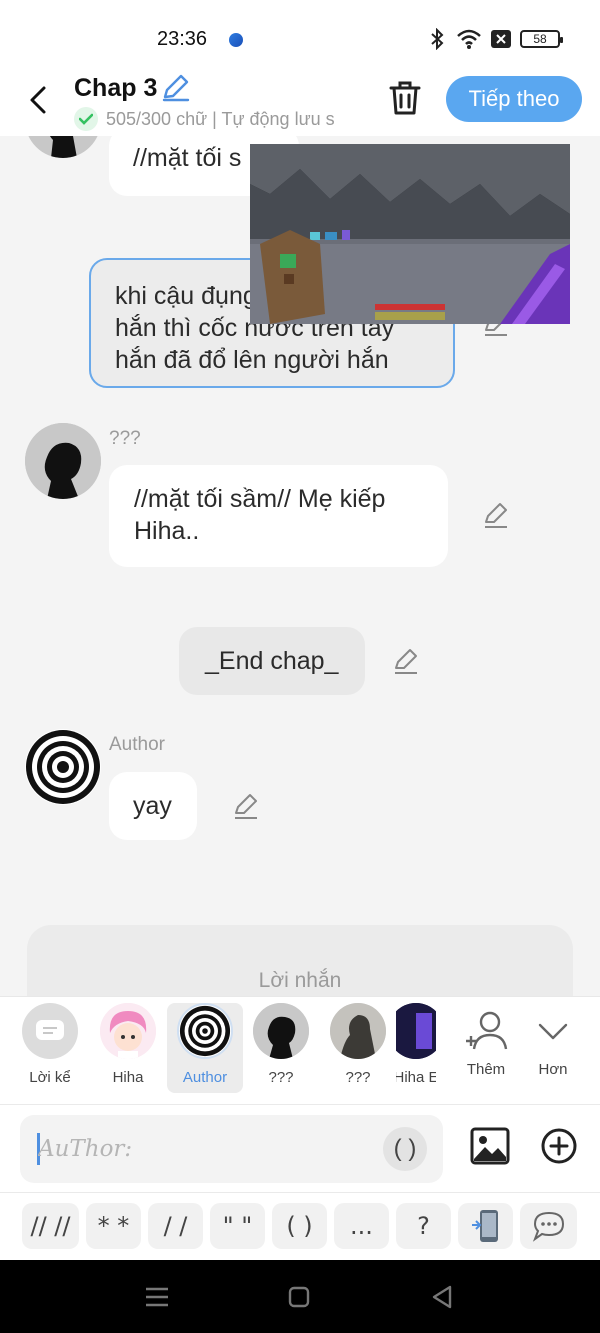 Image resolution: width=600 pixels, height=1333 pixels. Describe the element at coordinates (486, 1069) in the screenshot. I see `character-label: Thêm` at that location.